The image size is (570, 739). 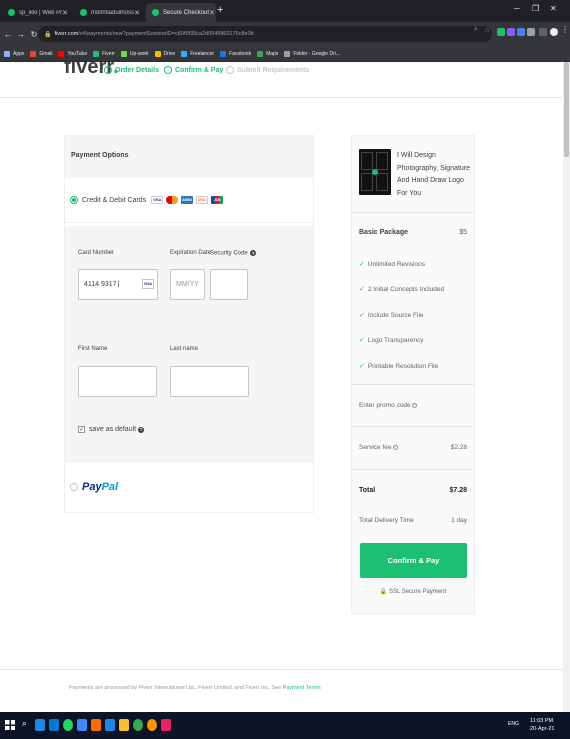 What do you see at coordinates (396, 264) in the screenshot?
I see `feature-label: Unlimited Revisions` at bounding box center [396, 264].